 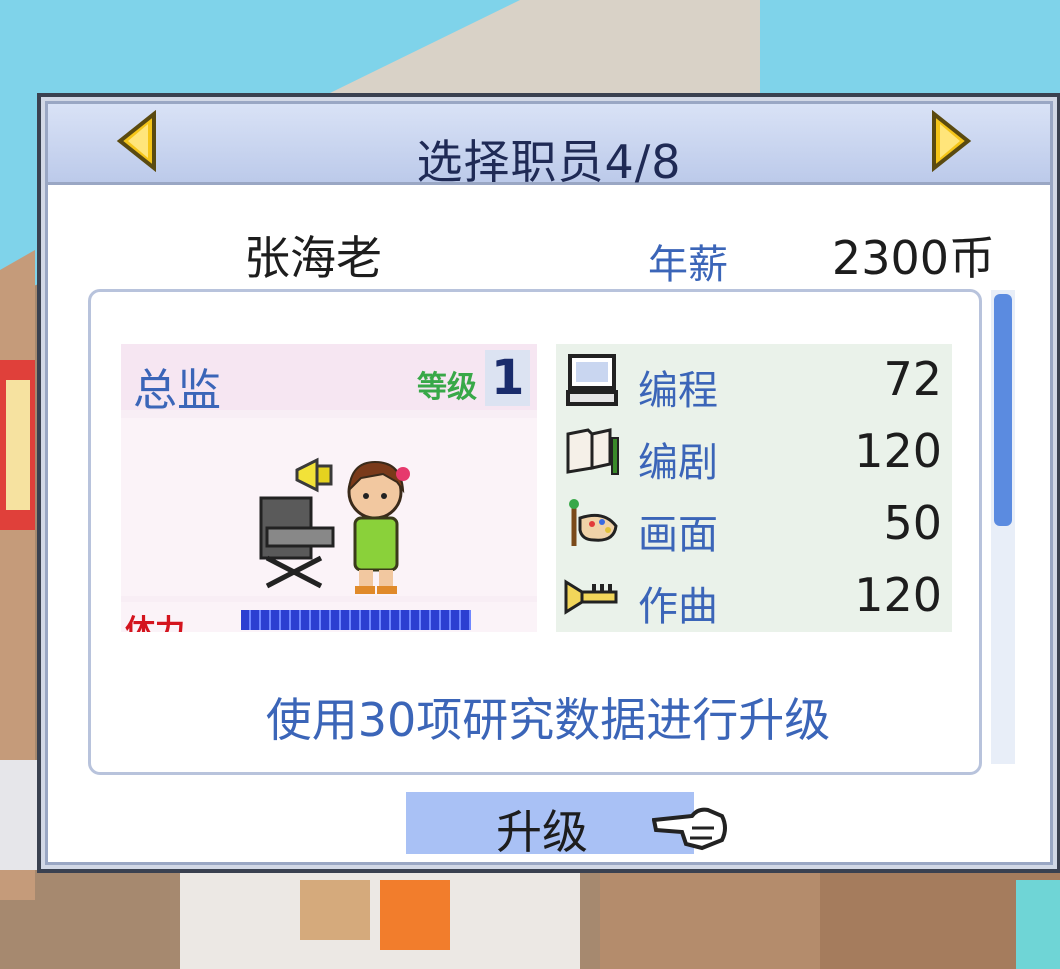 What do you see at coordinates (329, 380) in the screenshot?
I see `role-header: 总监 等级 1` at bounding box center [329, 380].